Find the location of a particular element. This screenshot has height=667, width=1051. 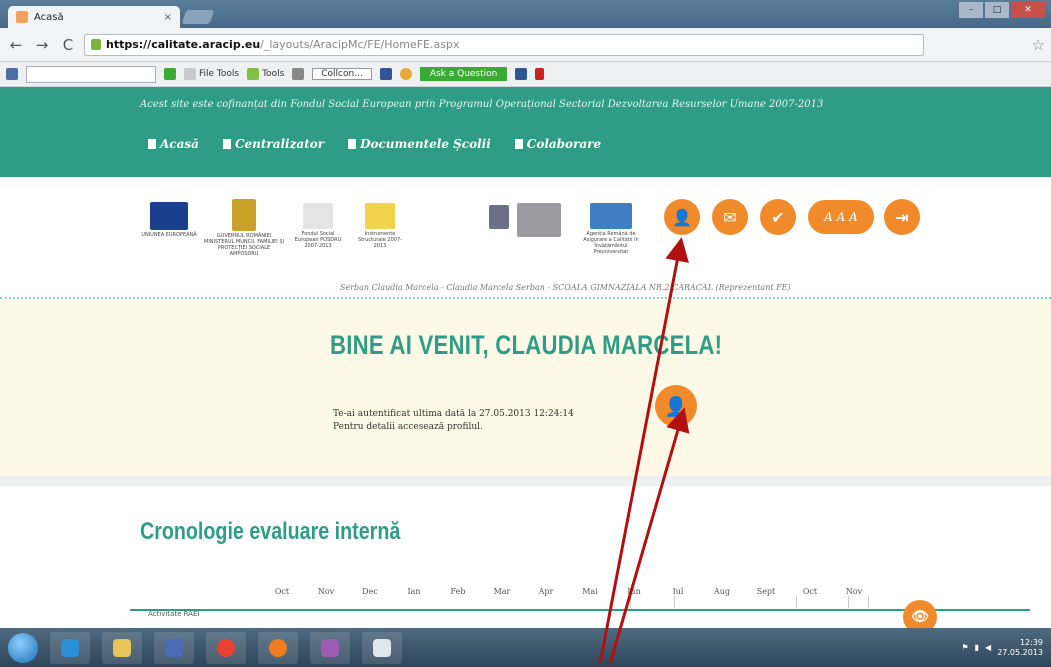

minimize-button: – is located at coordinates (971, 10).